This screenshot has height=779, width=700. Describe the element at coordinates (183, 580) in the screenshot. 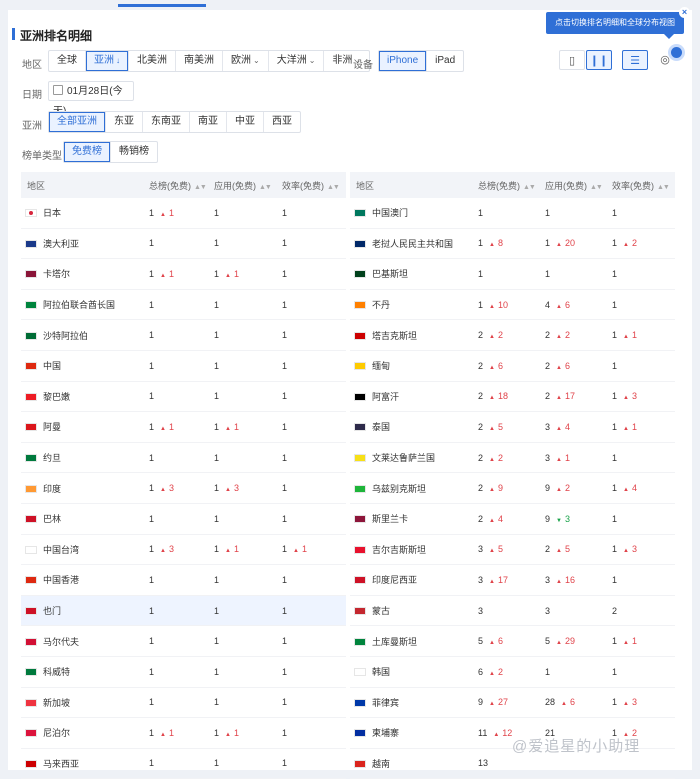

I see `table-row: 中国香港 1 1 1` at that location.